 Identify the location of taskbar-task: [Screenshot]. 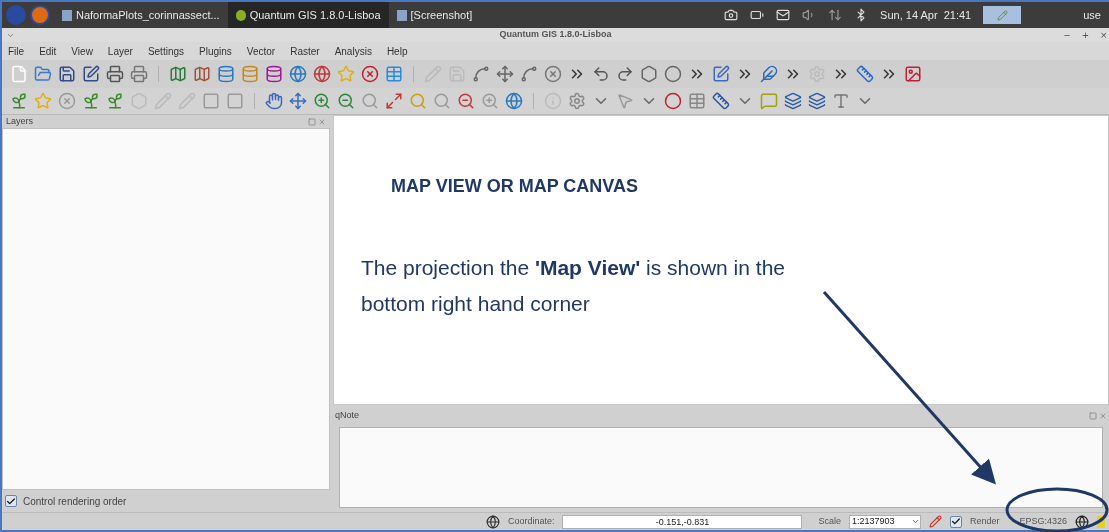
(434, 15).